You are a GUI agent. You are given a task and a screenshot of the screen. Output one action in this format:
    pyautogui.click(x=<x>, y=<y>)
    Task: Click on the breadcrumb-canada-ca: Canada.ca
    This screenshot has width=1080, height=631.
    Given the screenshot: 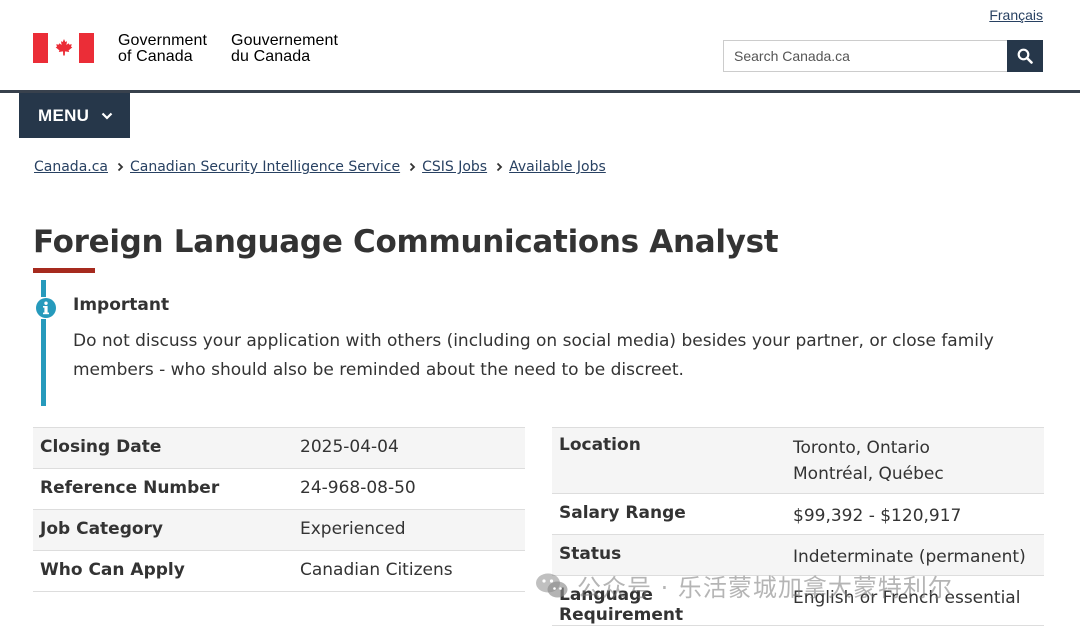 What is the action you would take?
    pyautogui.click(x=71, y=167)
    